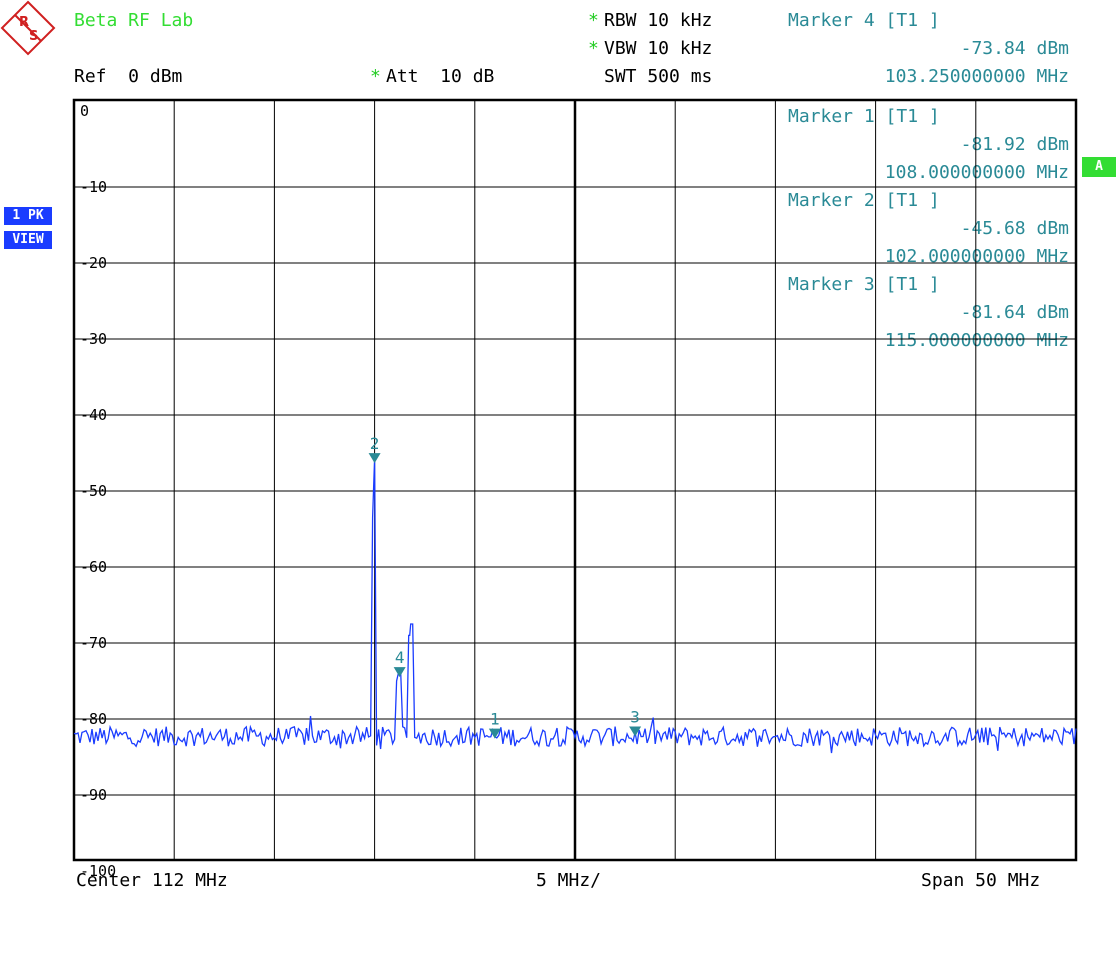 Image resolution: width=1120 pixels, height=961 pixels. Describe the element at coordinates (93, 187) in the screenshot. I see `y-tick-label: -10` at that location.